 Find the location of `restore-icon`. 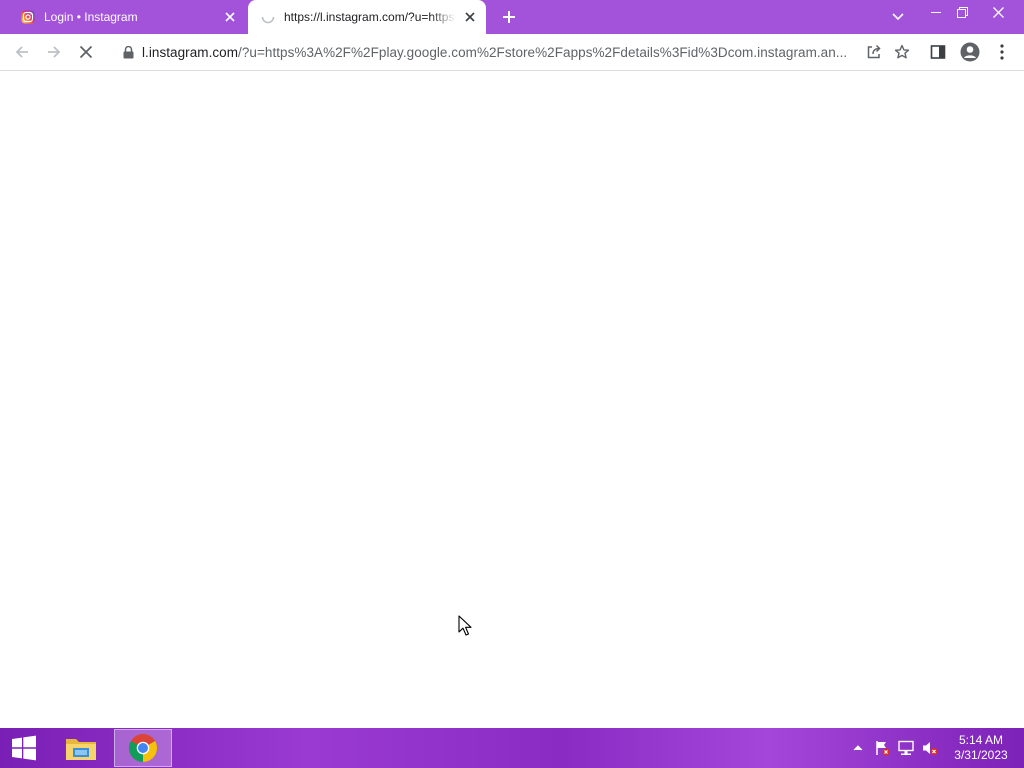

restore-icon is located at coordinates (962, 12).